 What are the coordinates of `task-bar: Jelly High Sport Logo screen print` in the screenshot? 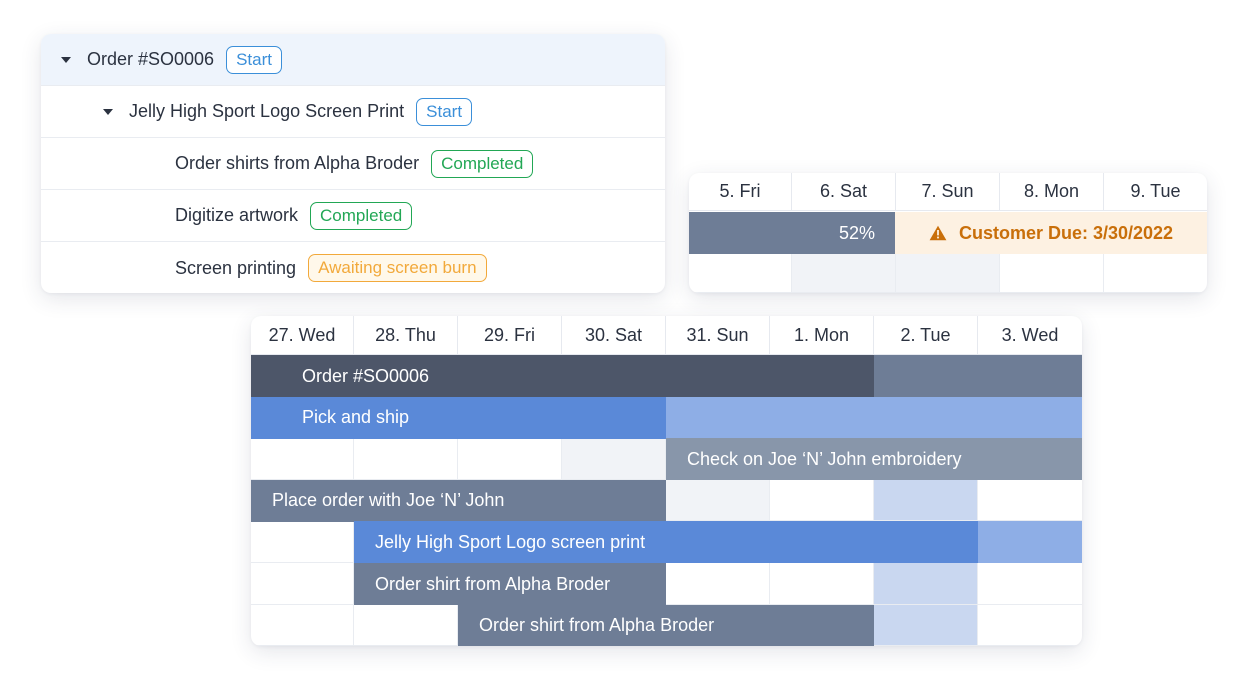 It's located at (666, 542).